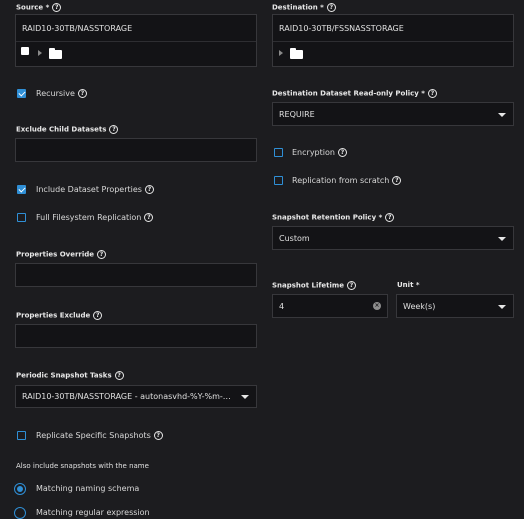 This screenshot has width=524, height=519. I want to click on full-filesystem-replication-checkbox, so click(21, 217).